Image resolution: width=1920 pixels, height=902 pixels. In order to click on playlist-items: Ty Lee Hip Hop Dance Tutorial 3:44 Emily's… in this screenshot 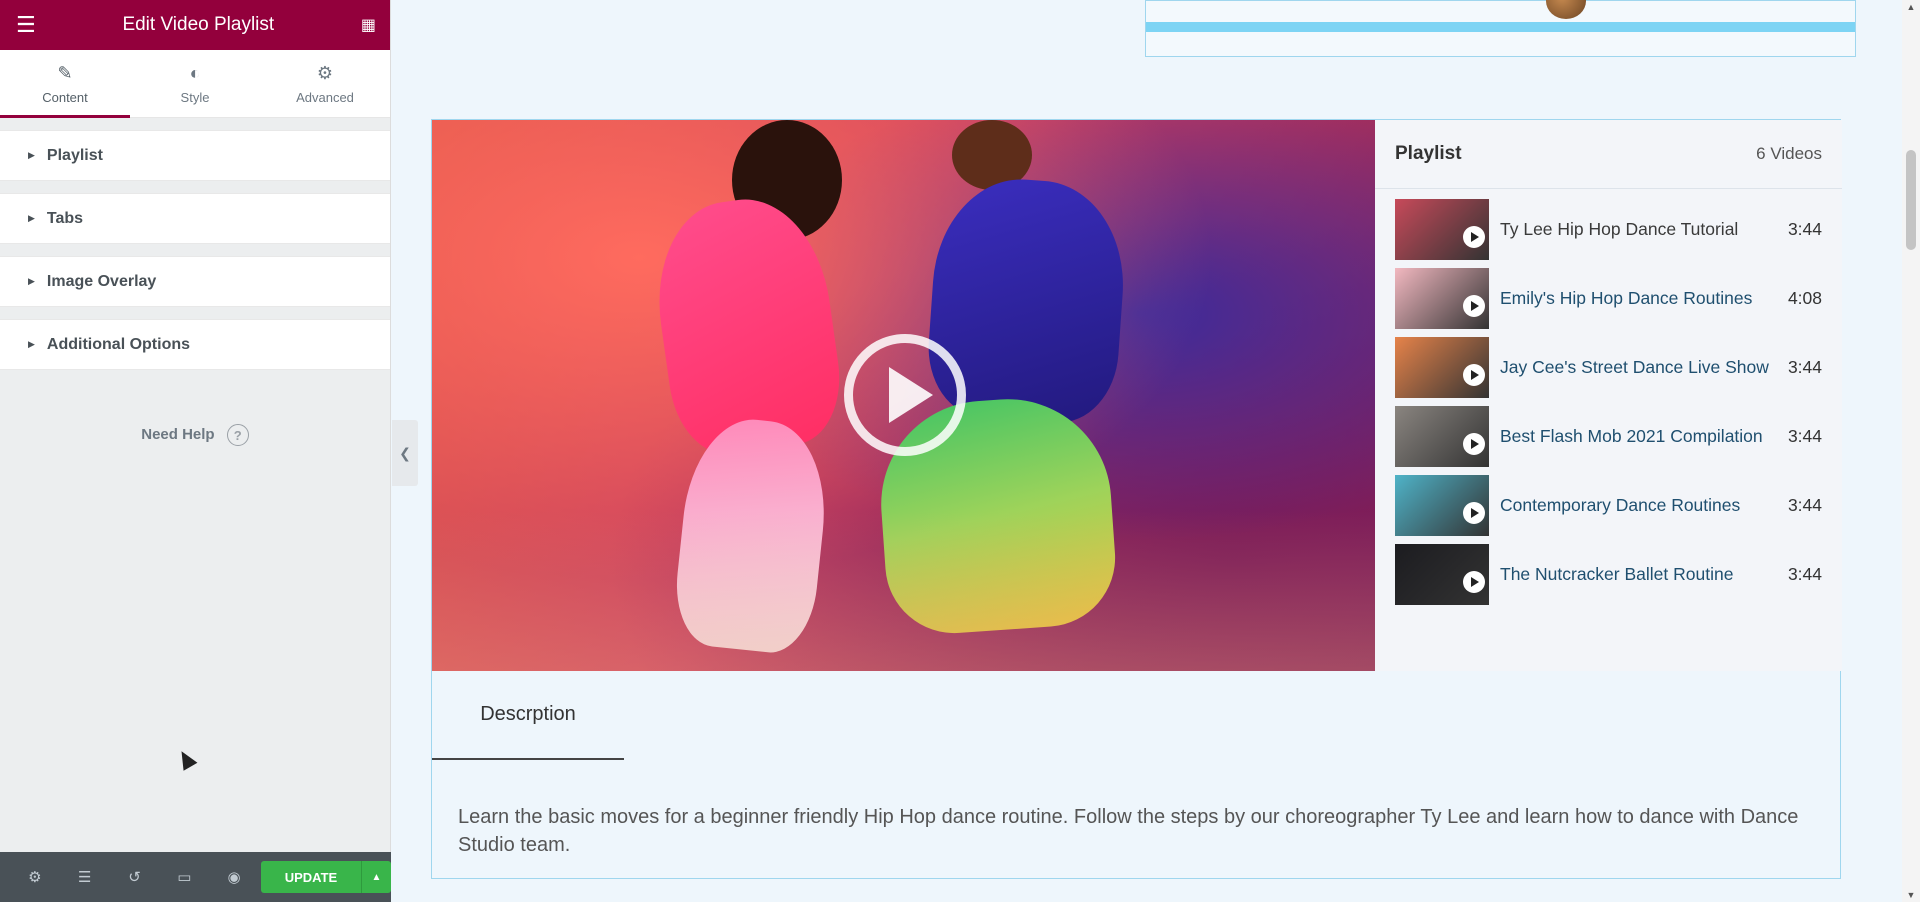, I will do `click(1608, 399)`.